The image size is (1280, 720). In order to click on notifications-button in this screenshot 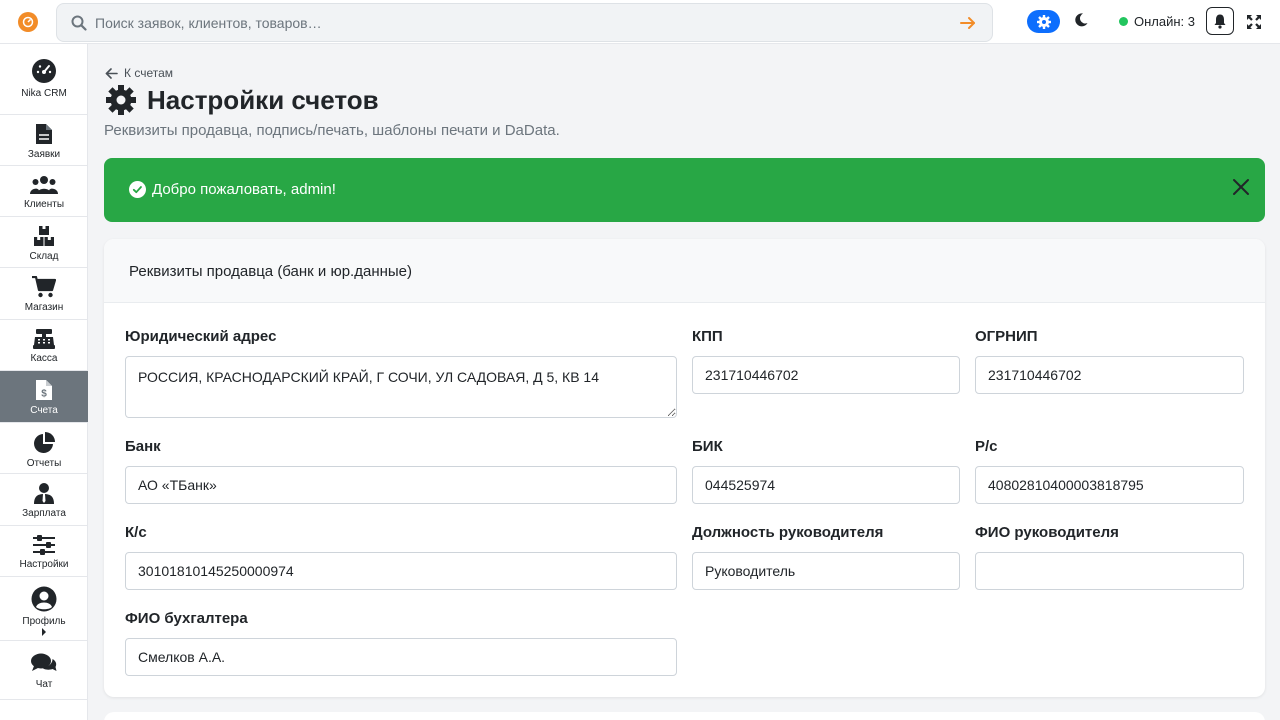, I will do `click(1220, 21)`.